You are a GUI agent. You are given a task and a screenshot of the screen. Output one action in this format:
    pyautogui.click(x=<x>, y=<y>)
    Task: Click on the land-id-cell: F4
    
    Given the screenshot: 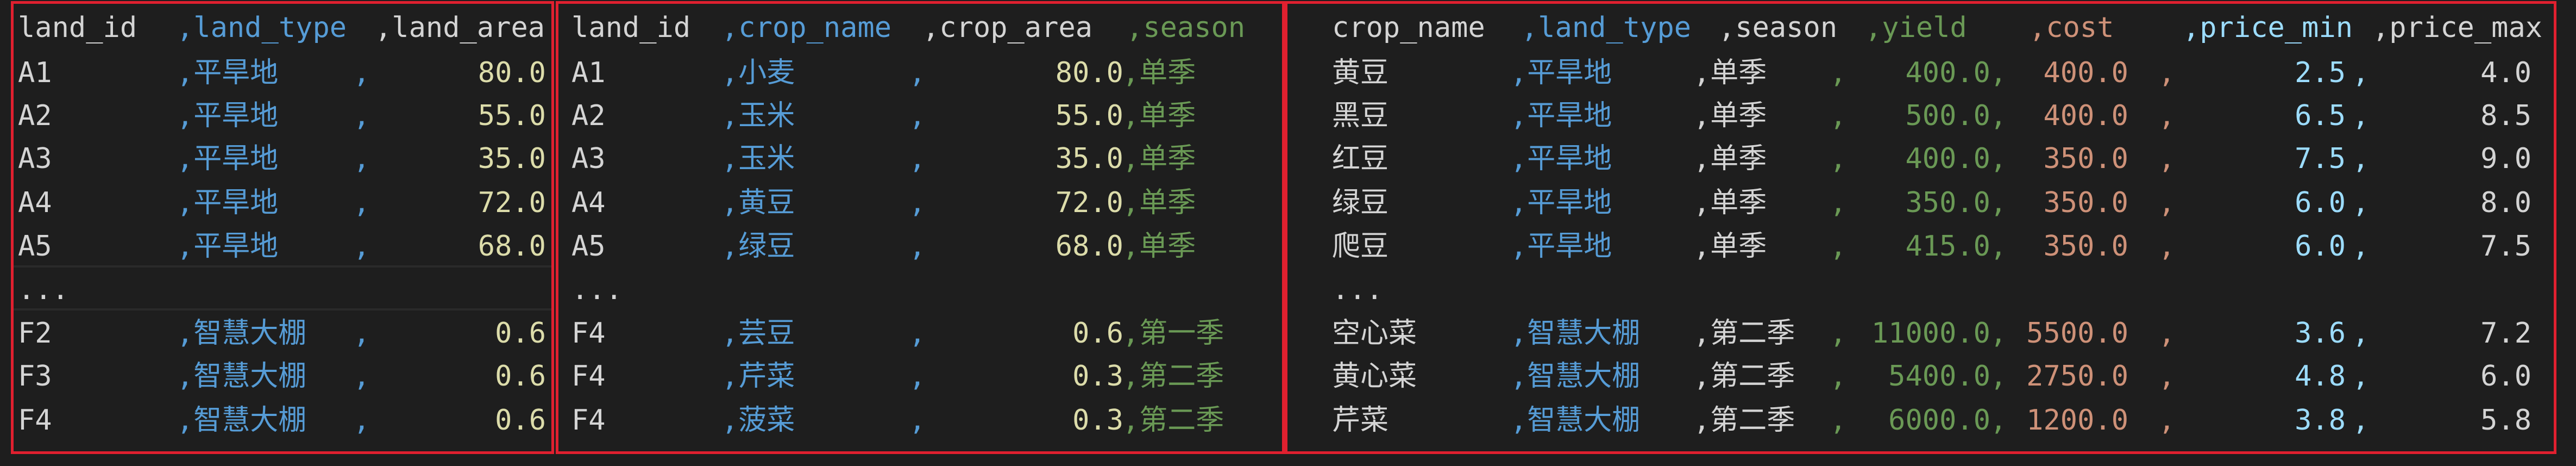 What is the action you would take?
    pyautogui.click(x=588, y=333)
    